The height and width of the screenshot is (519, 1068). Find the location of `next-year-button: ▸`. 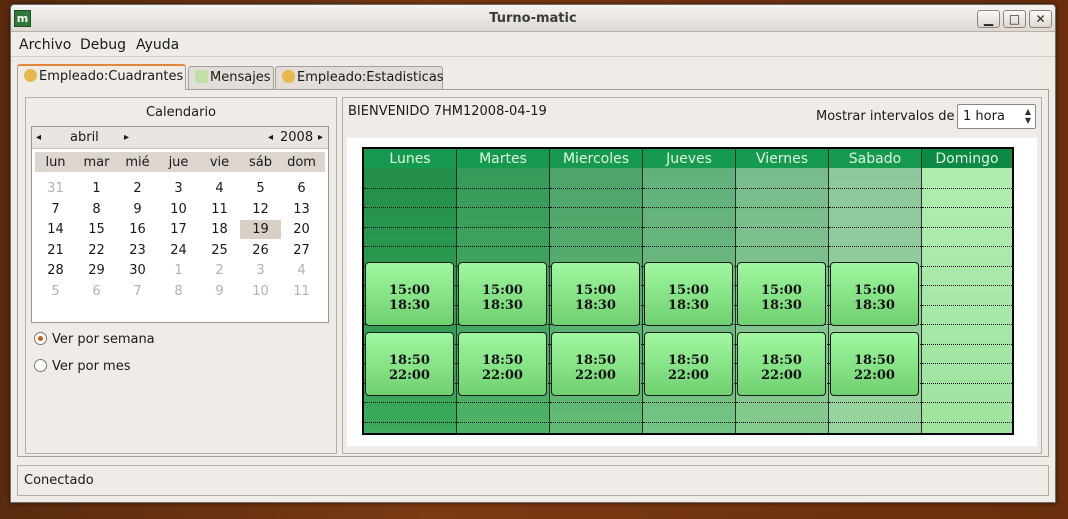

next-year-button: ▸ is located at coordinates (320, 137).